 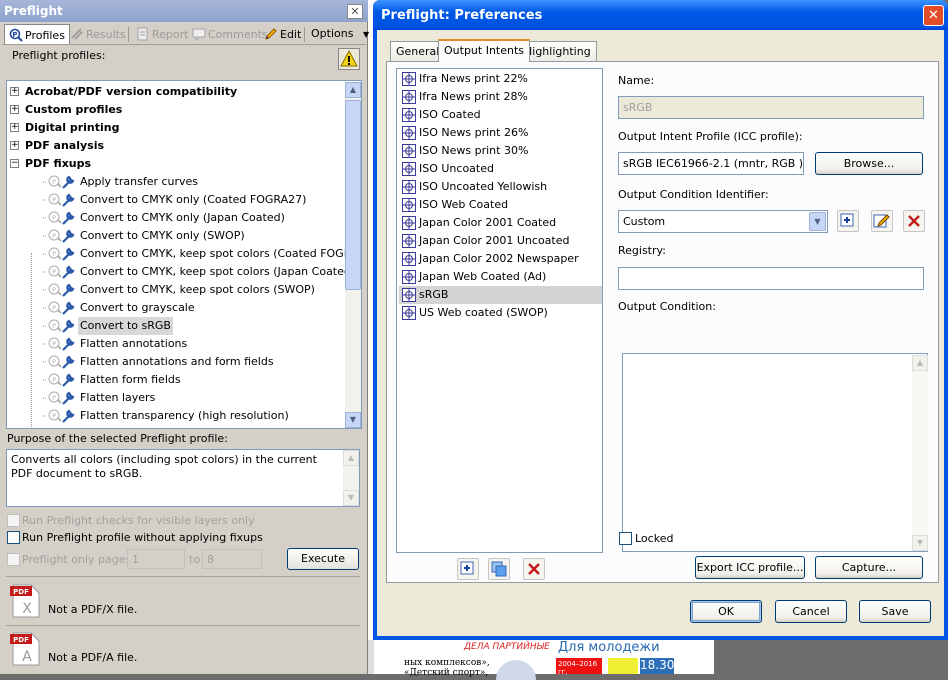 What do you see at coordinates (177, 380) in the screenshot?
I see `tree-fixup-item: P Flatten form fields` at bounding box center [177, 380].